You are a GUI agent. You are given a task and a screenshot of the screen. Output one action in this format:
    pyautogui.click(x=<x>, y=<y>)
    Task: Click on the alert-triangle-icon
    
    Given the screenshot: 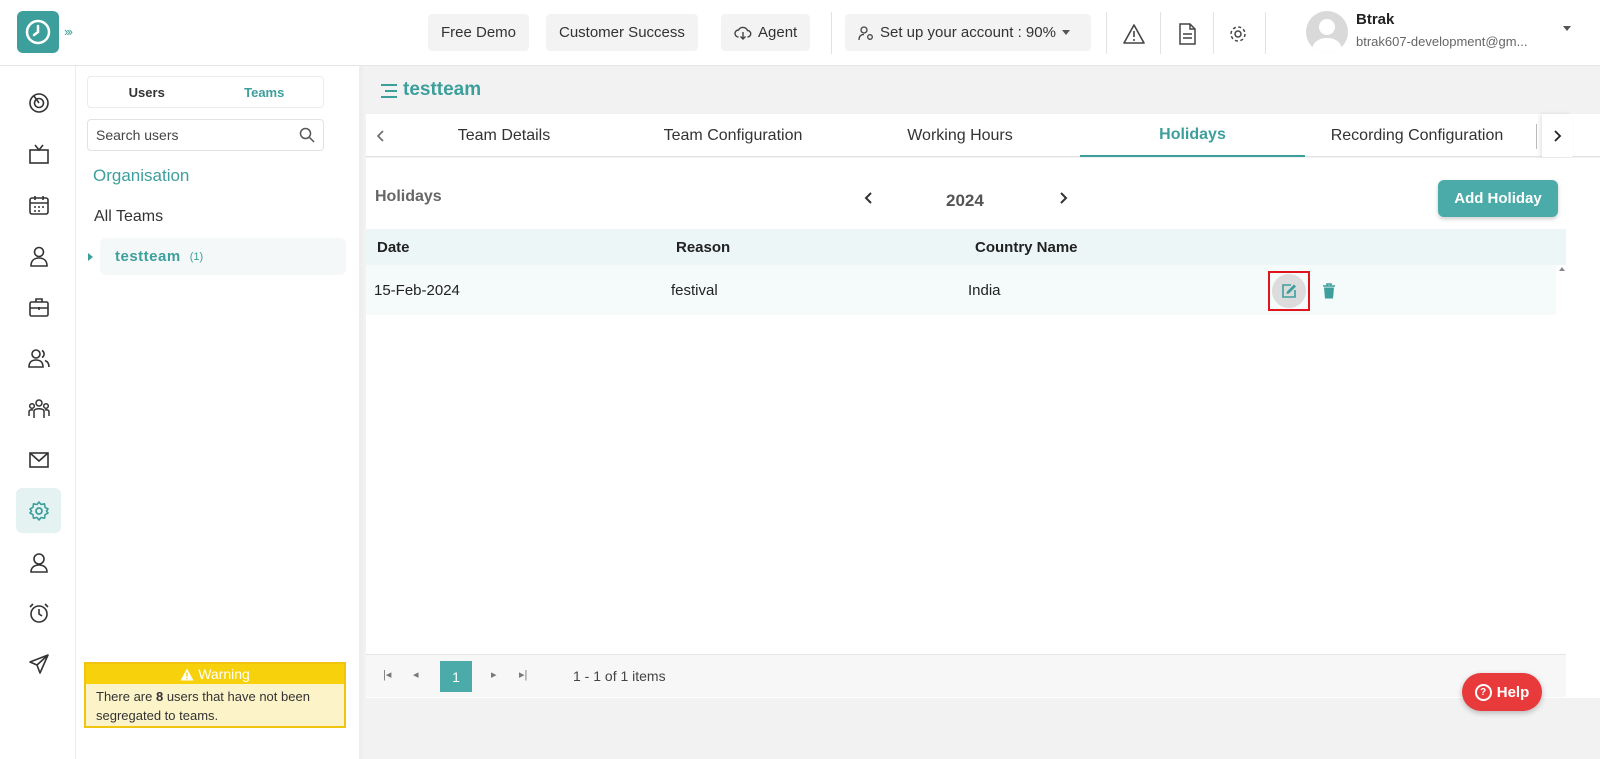 What is the action you would take?
    pyautogui.click(x=1134, y=34)
    